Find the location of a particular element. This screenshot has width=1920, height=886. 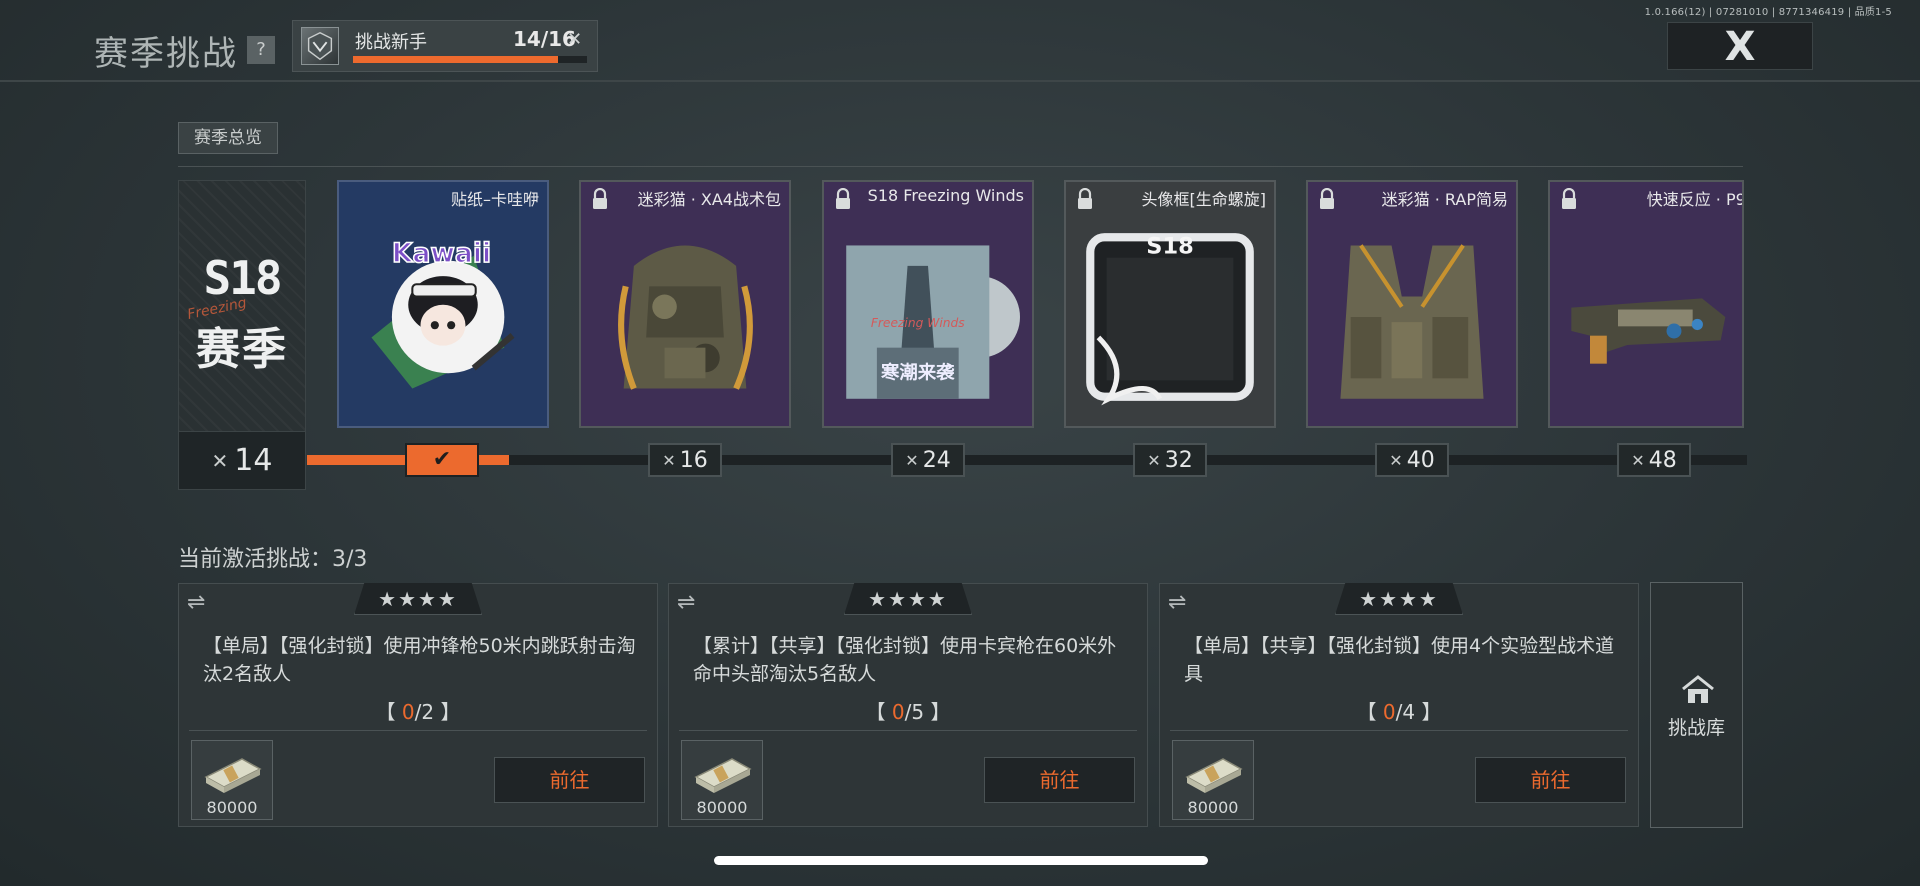

sticker-art: Kawaii is located at coordinates (443, 317).